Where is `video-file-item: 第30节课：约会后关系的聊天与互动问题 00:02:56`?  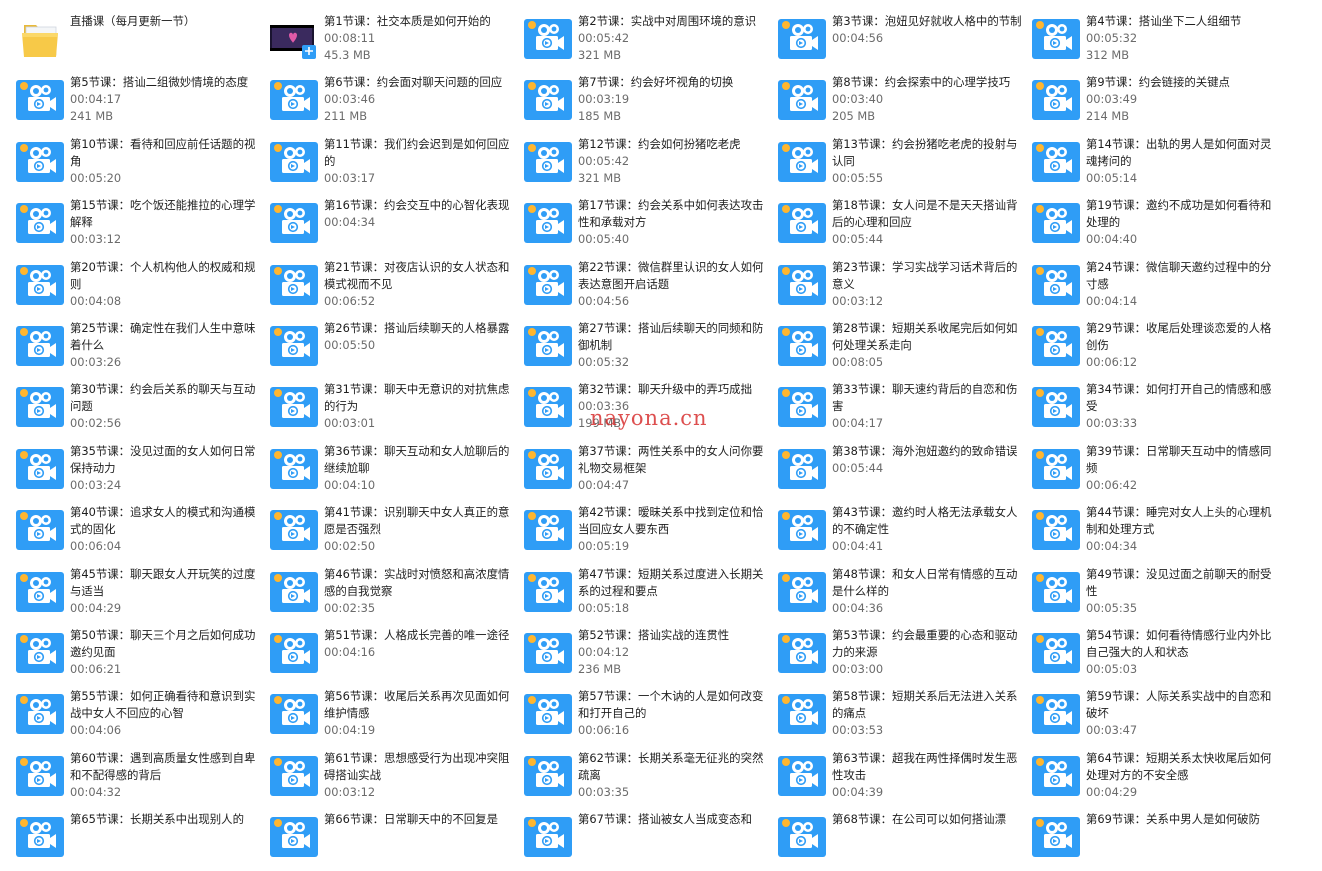
video-file-item: 第30节课：约会后关系的聊天与互动问题 00:02:56 is located at coordinates (143, 410).